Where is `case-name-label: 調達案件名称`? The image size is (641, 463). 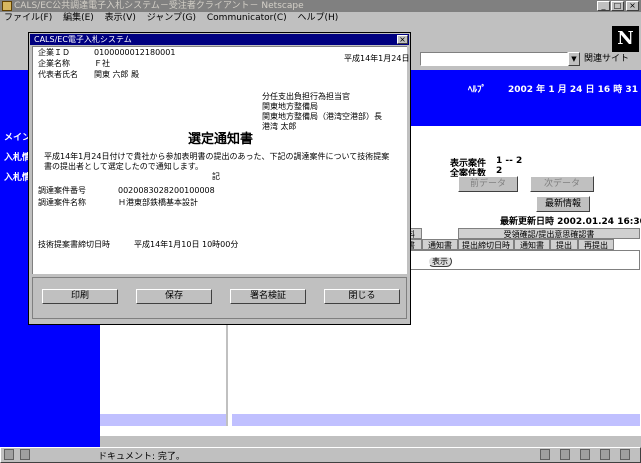
case-name-label: 調達案件名称 is located at coordinates (62, 202).